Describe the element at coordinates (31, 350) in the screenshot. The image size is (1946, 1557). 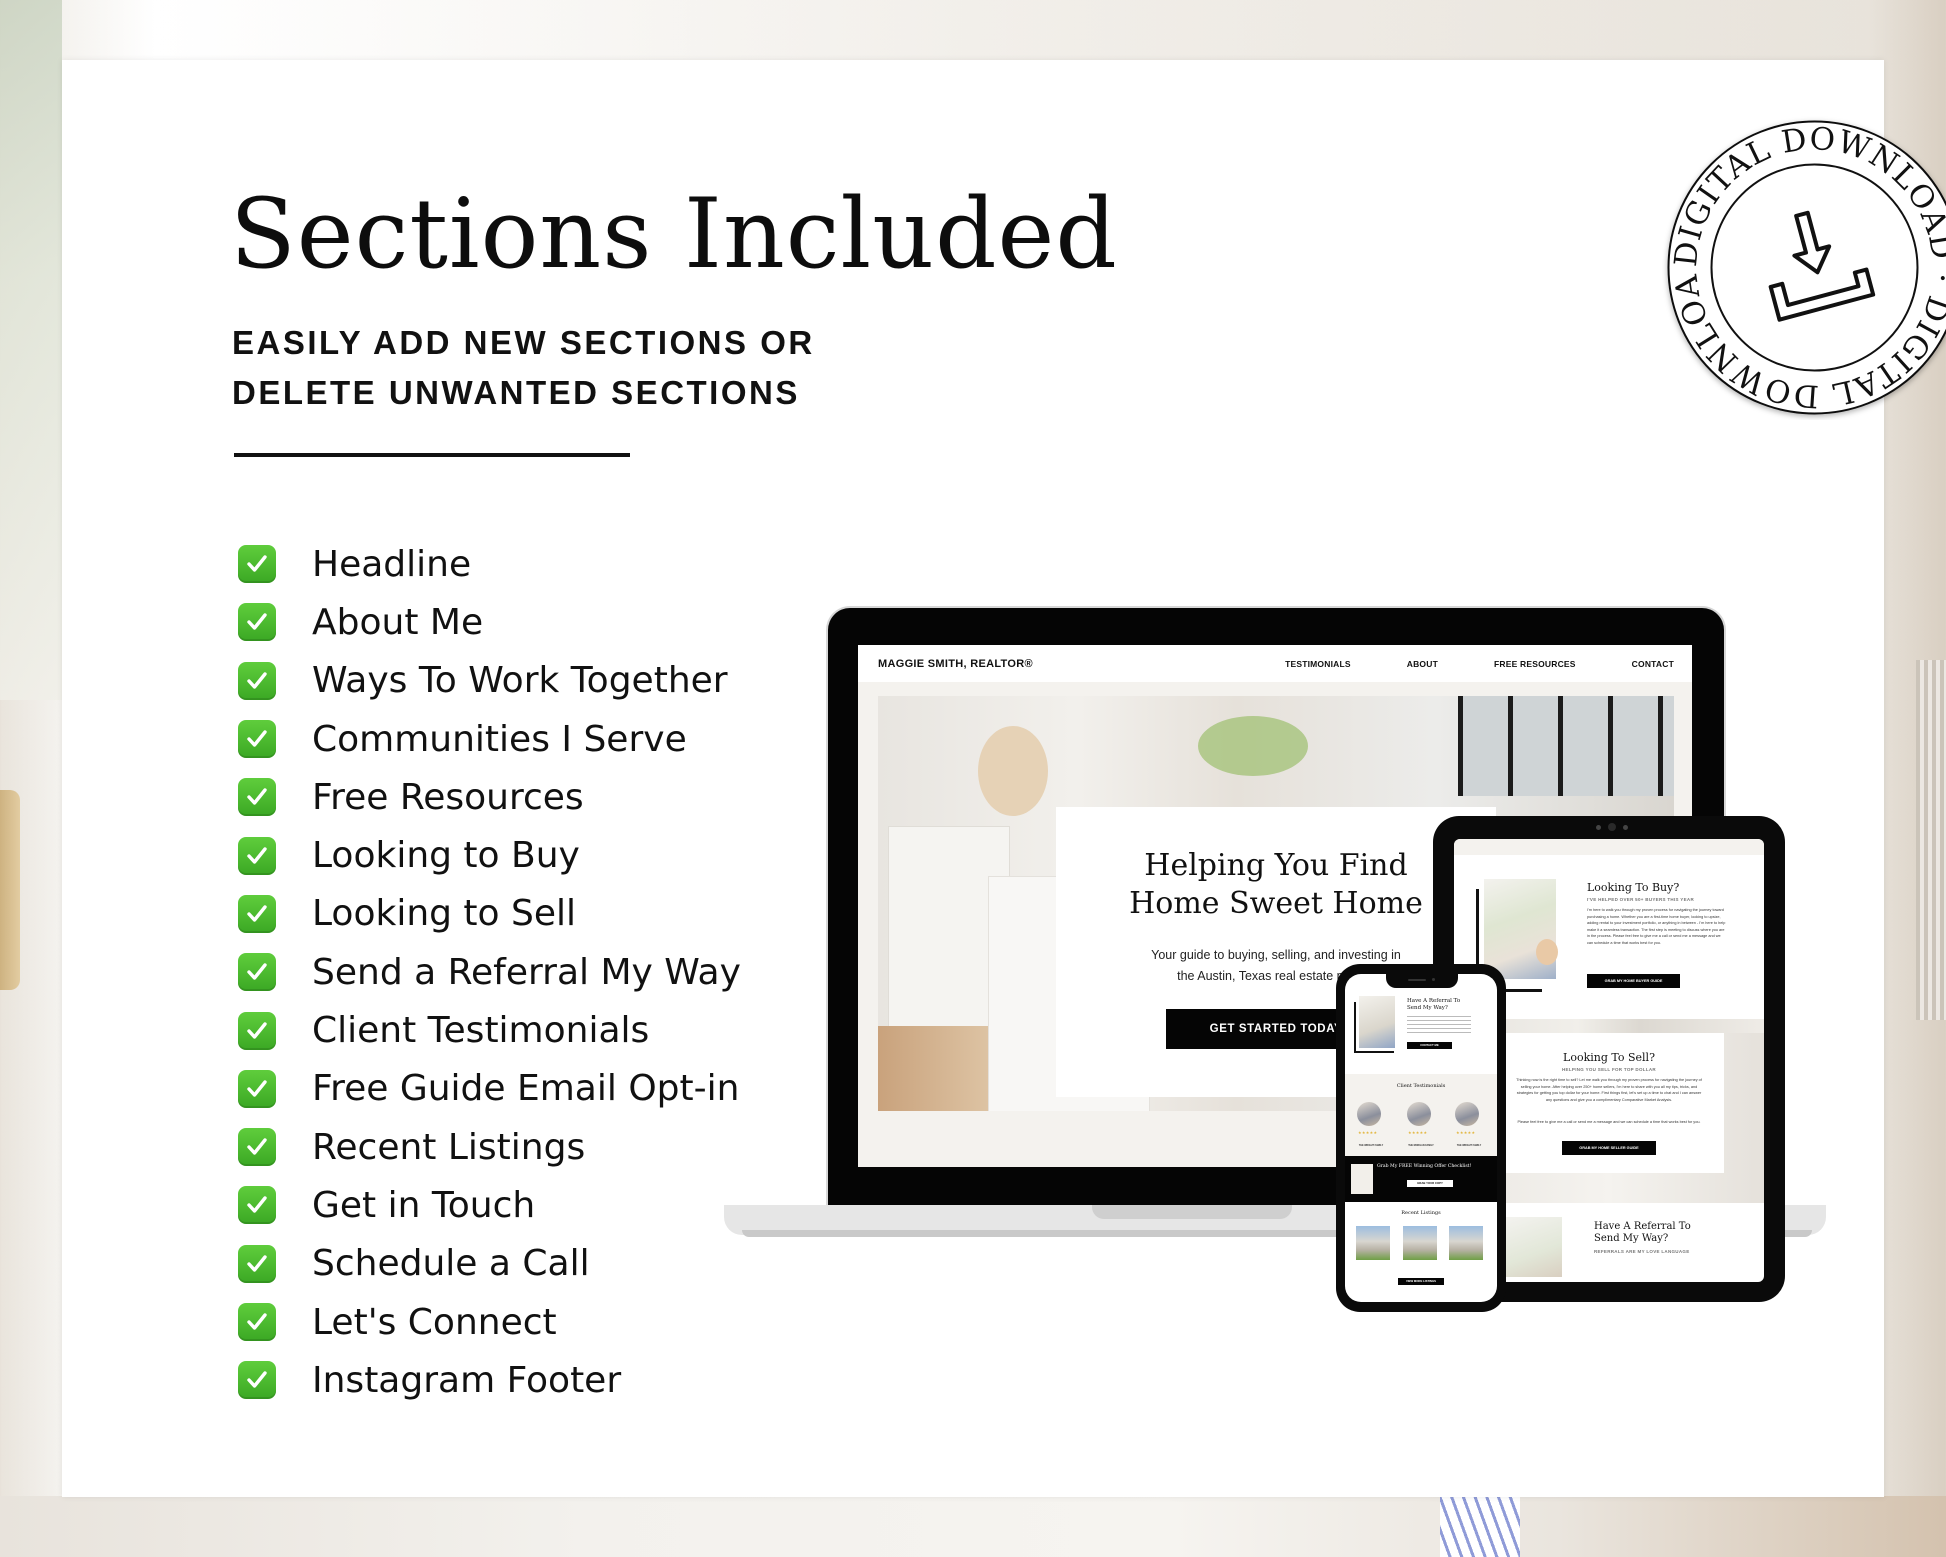
I see `background-window` at that location.